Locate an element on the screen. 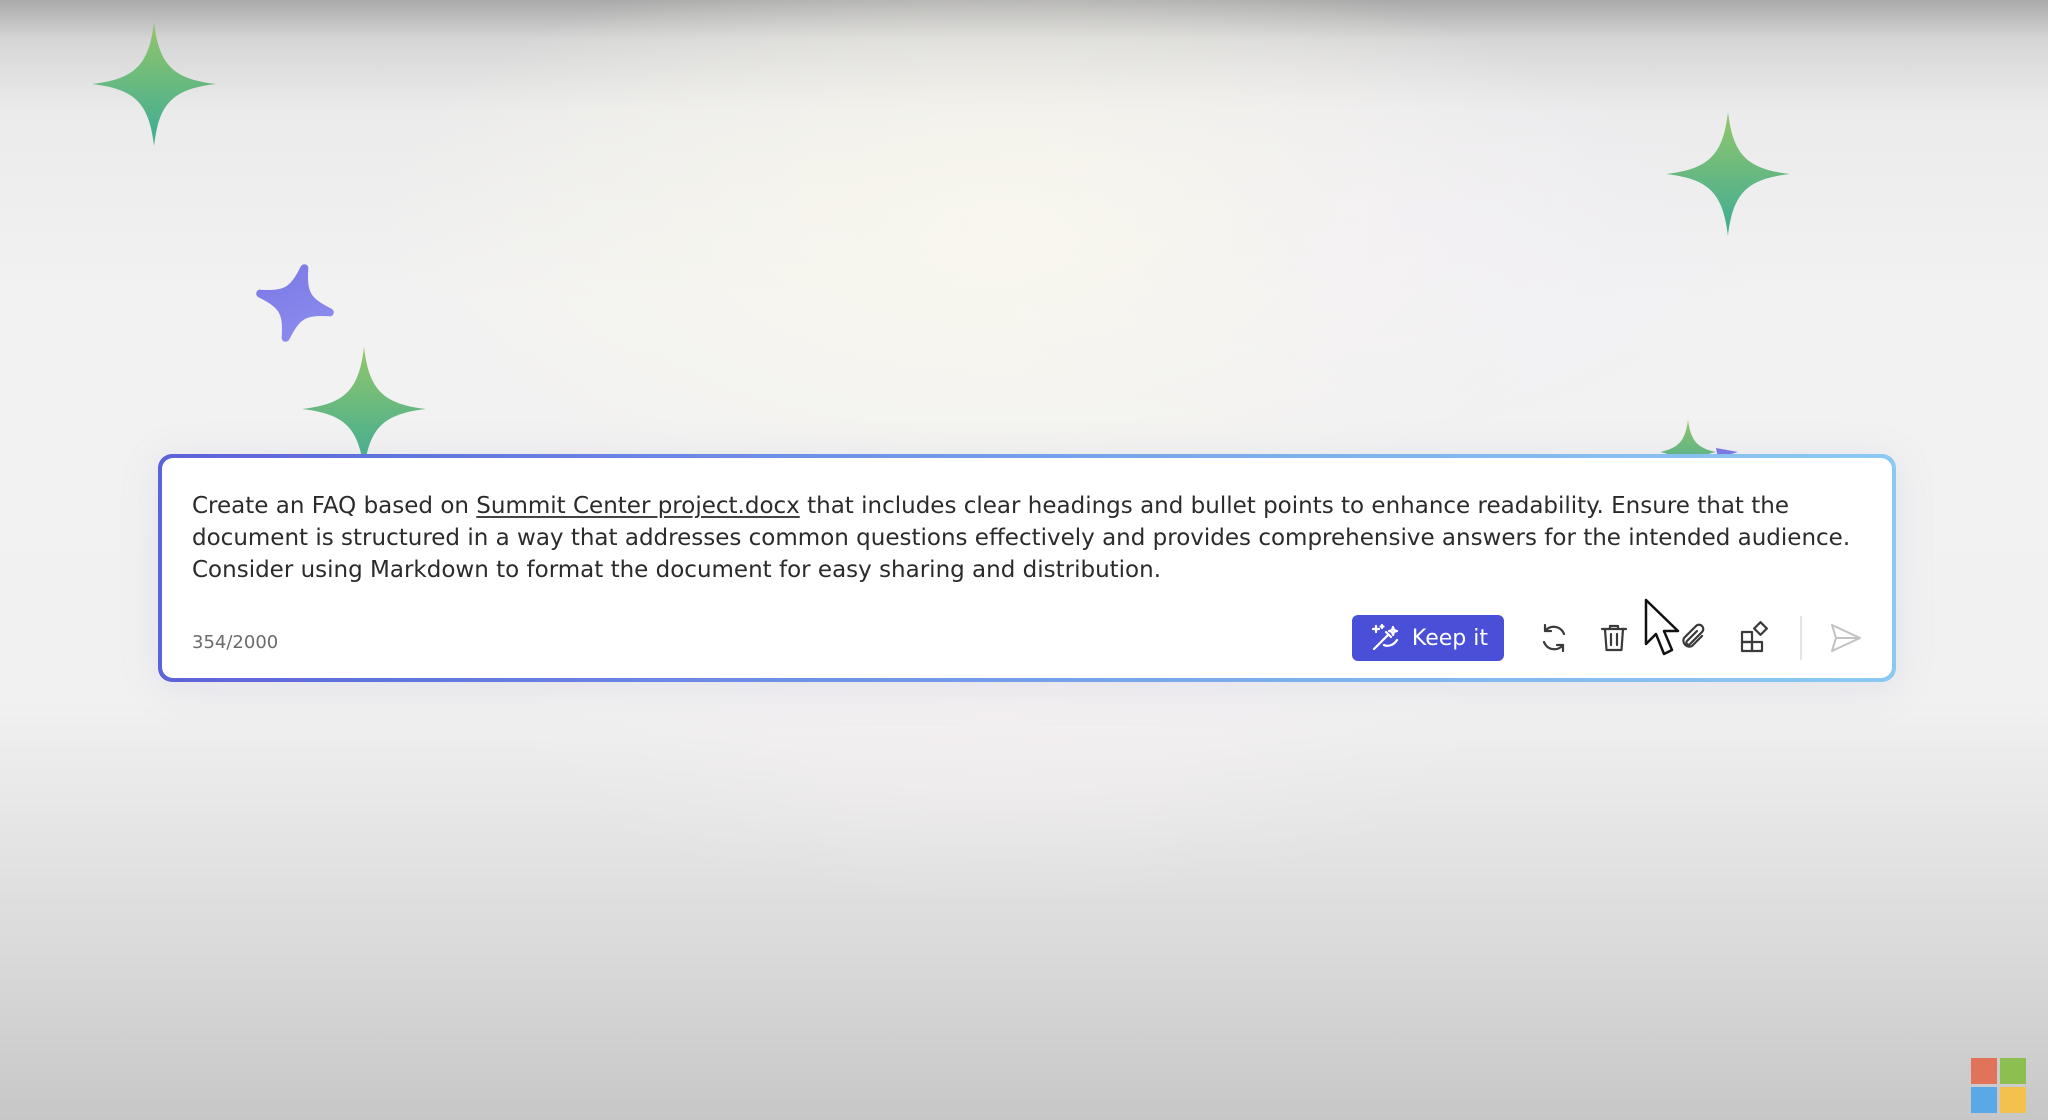 The height and width of the screenshot is (1120, 2048). send-icon is located at coordinates (1846, 638).